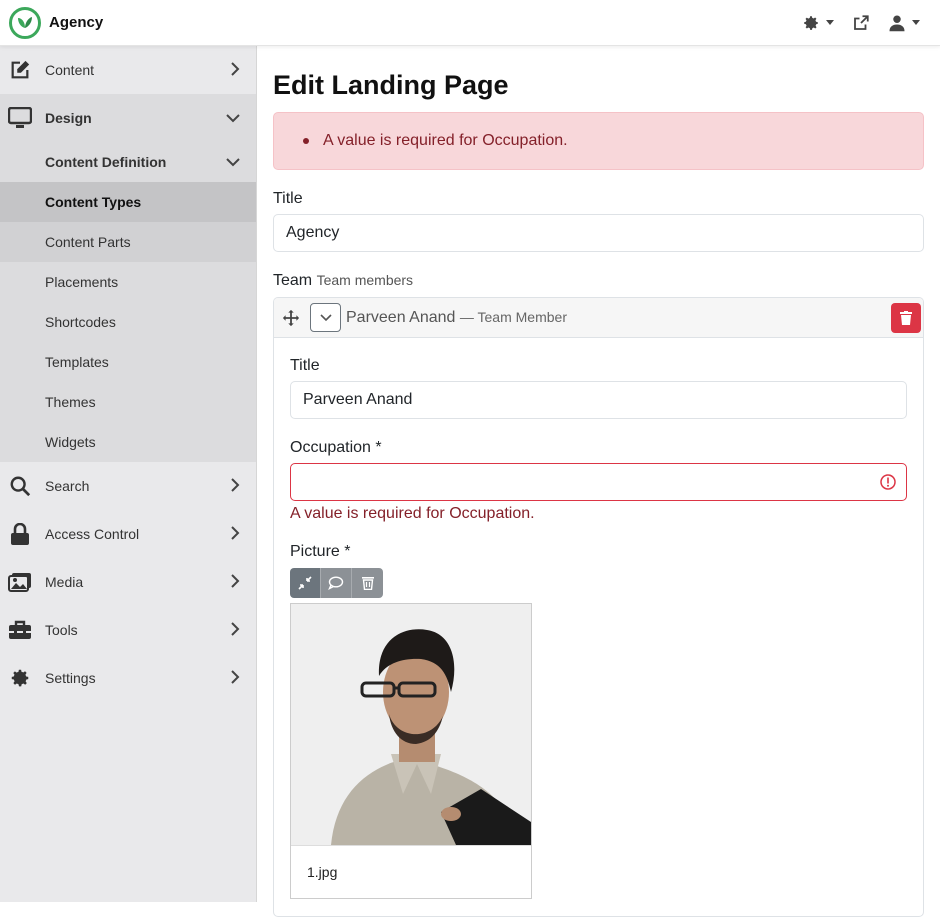 The image size is (940, 917). What do you see at coordinates (20, 582) in the screenshot?
I see `images-icon` at bounding box center [20, 582].